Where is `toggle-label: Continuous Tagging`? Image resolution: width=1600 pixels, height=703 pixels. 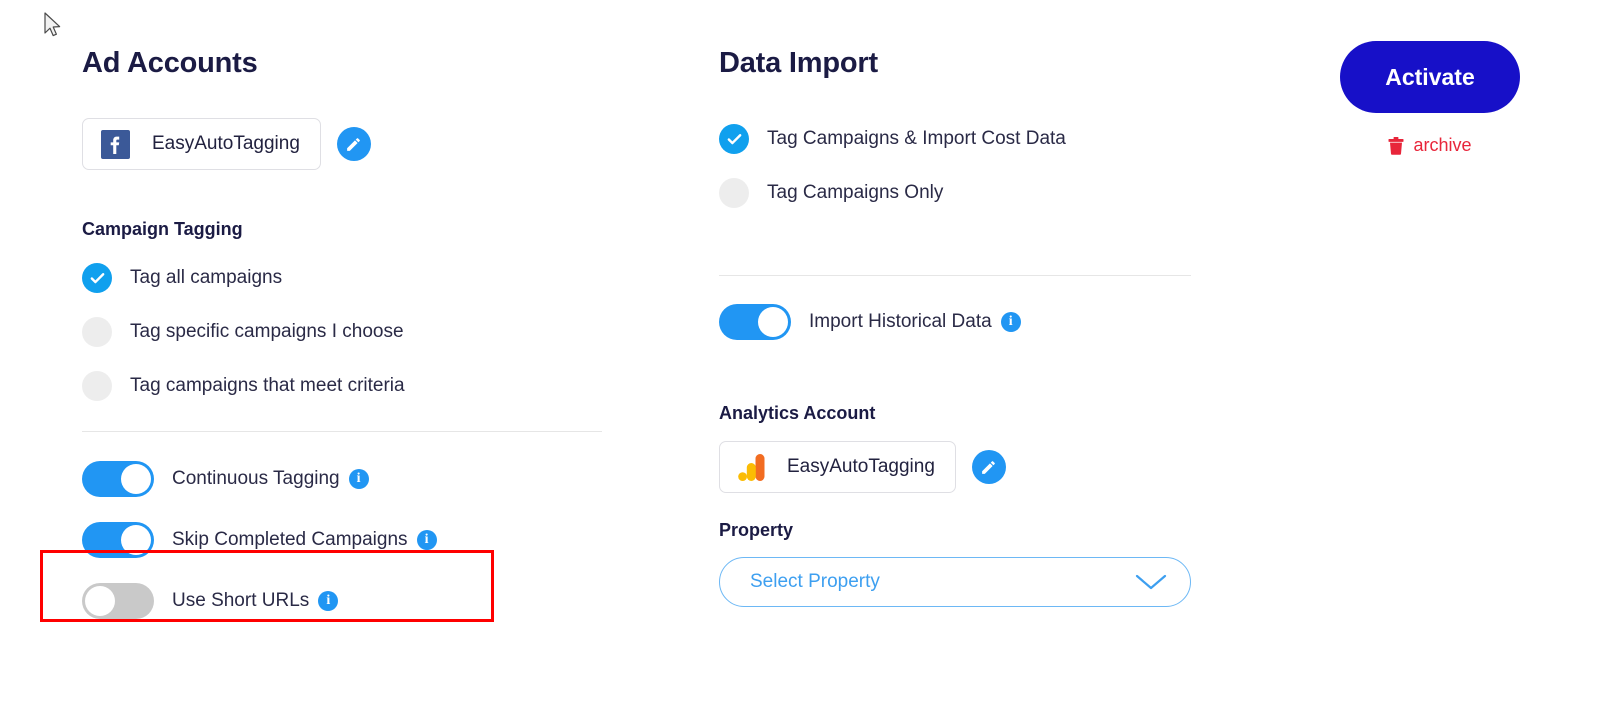 toggle-label: Continuous Tagging is located at coordinates (256, 478).